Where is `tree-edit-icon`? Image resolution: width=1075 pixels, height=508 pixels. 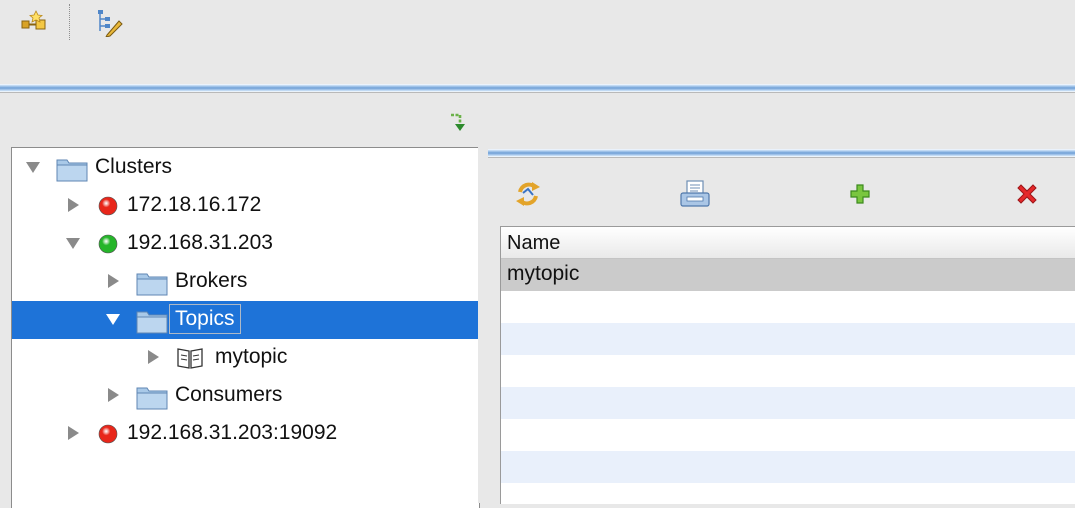 tree-edit-icon is located at coordinates (110, 23).